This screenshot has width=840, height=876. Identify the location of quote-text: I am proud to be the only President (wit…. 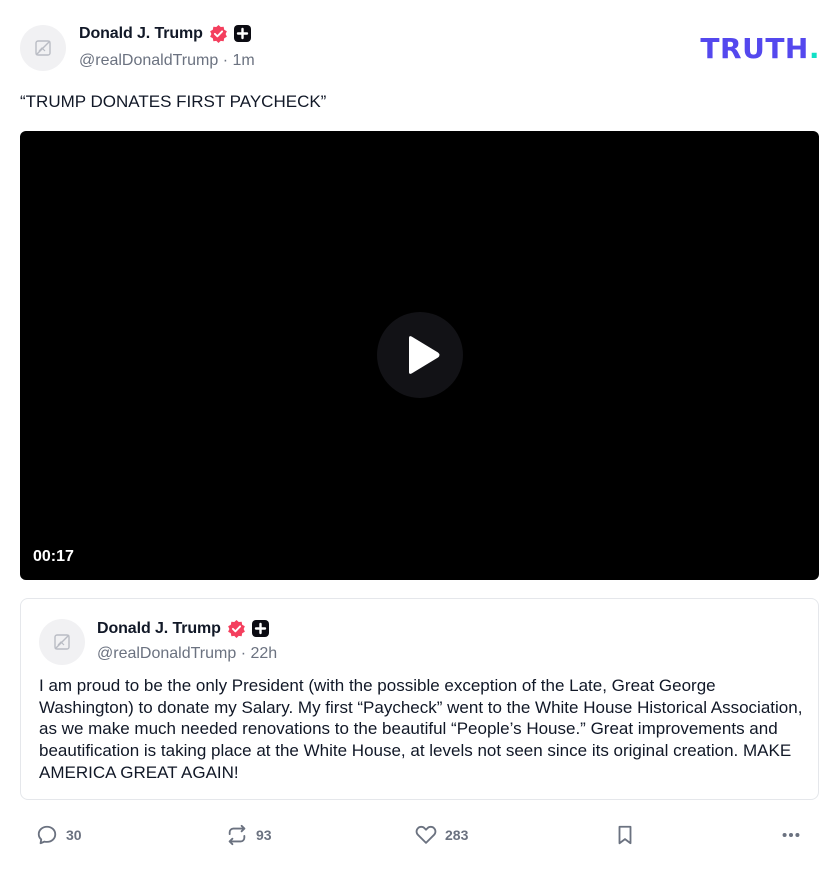
(421, 729).